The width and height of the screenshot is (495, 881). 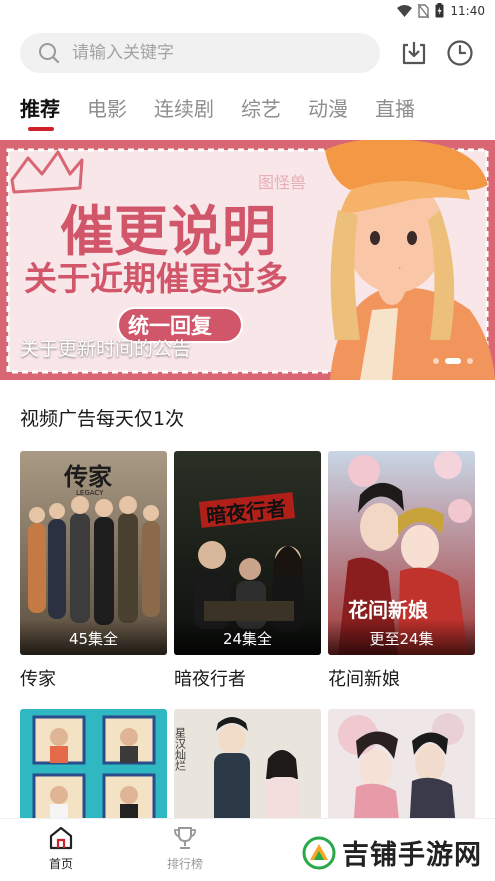 I want to click on nav-home: 首页, so click(x=61, y=848).